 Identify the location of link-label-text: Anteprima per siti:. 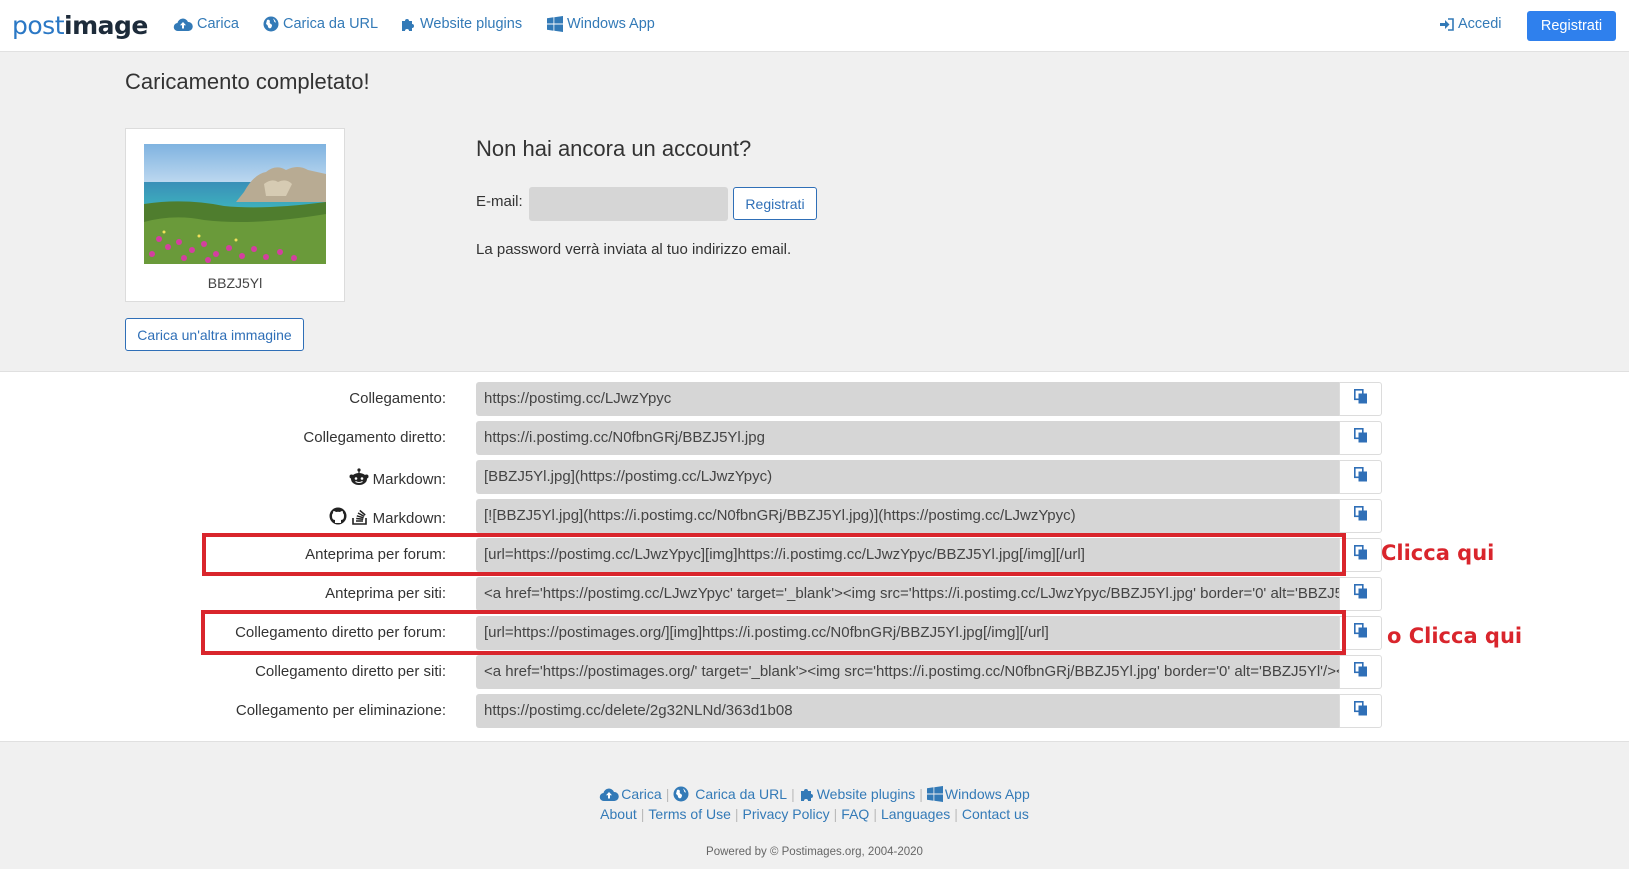
(385, 593).